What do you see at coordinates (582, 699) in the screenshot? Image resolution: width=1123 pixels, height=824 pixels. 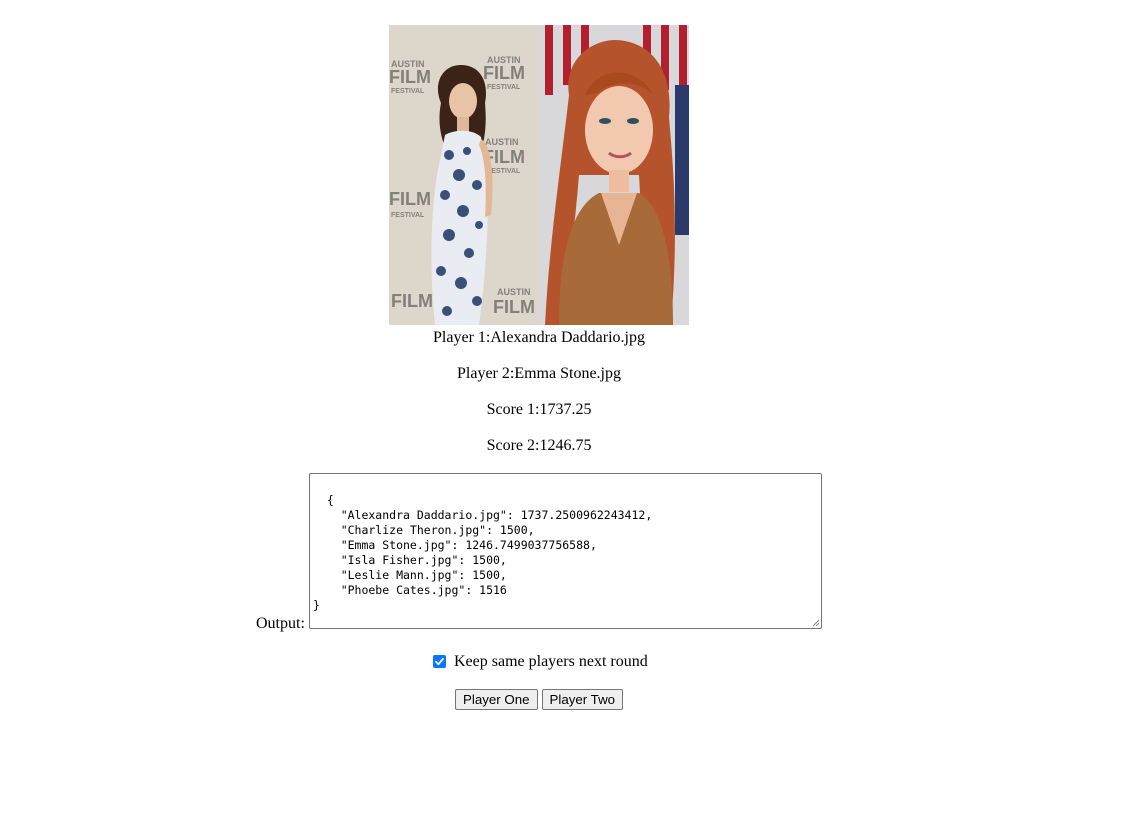 I see `player-two-button: Player Two` at bounding box center [582, 699].